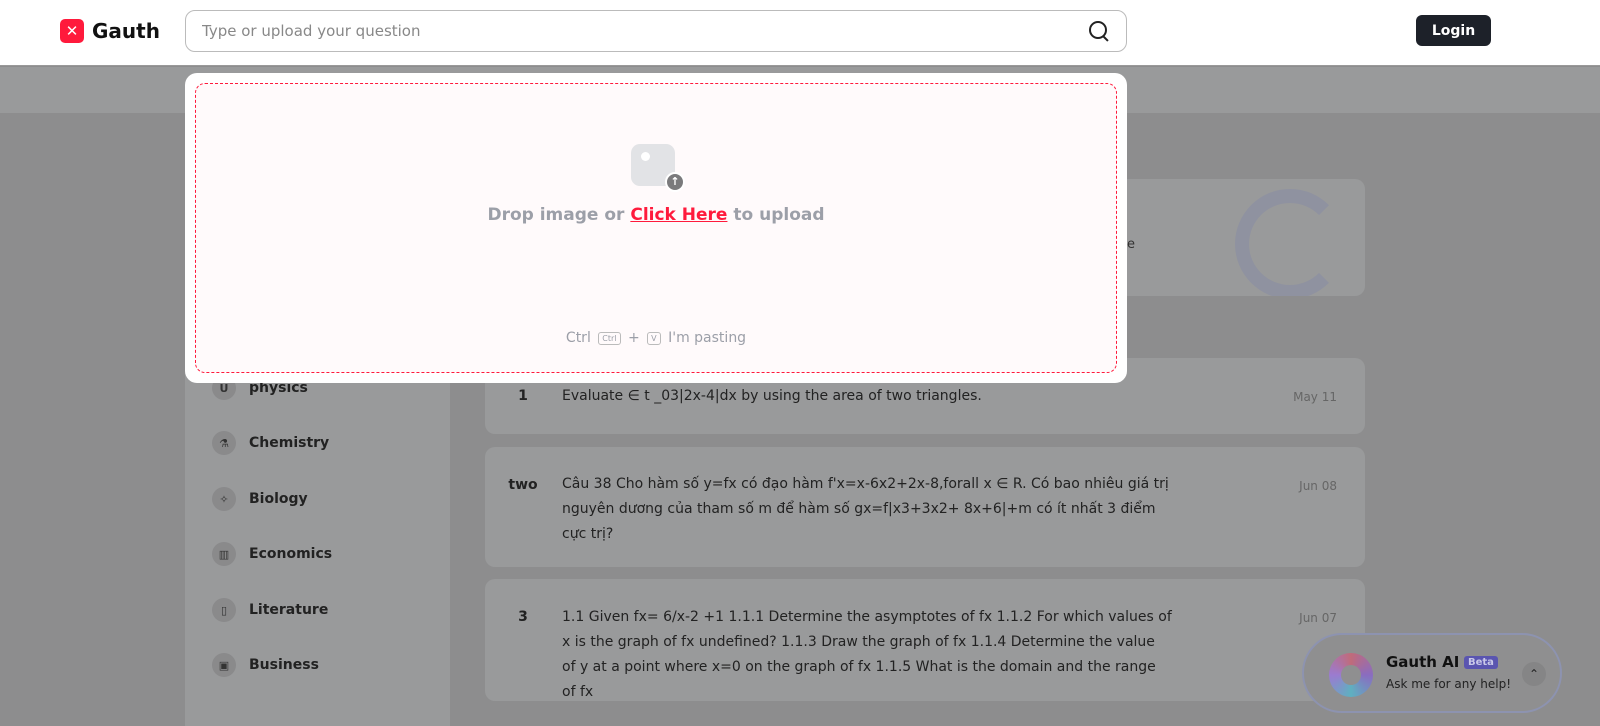 The image size is (1600, 726). Describe the element at coordinates (658, 168) in the screenshot. I see `image-upload-icon: ↑` at that location.